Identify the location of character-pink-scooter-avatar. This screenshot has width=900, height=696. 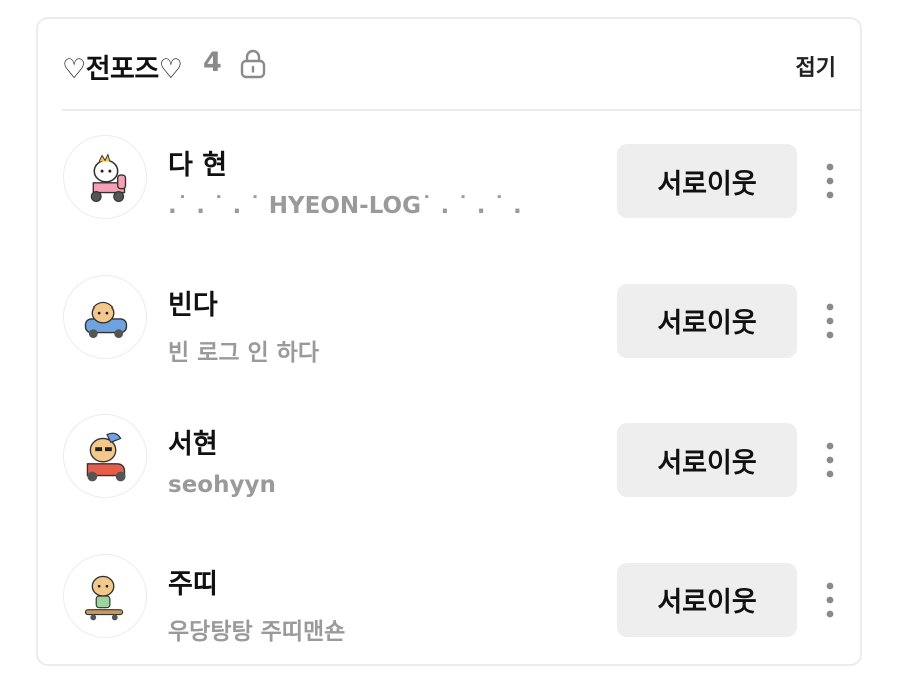
(105, 177).